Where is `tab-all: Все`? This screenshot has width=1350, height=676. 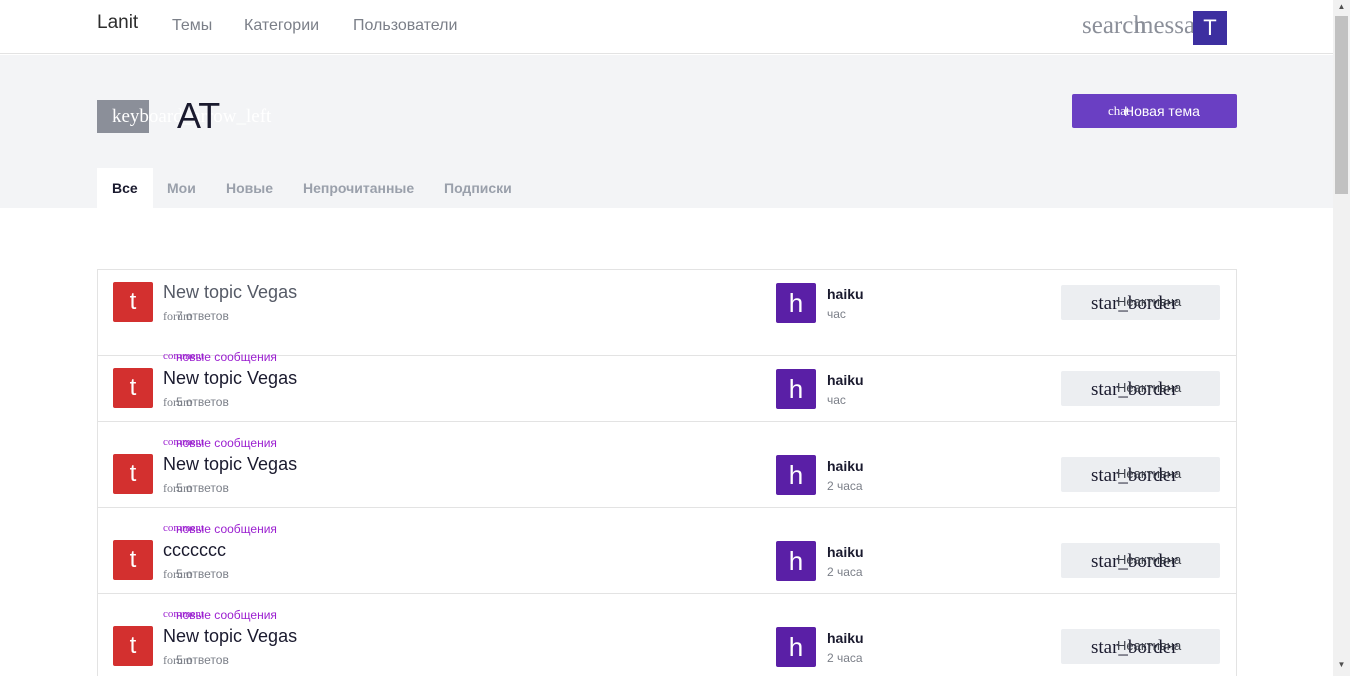
tab-all: Все is located at coordinates (125, 188).